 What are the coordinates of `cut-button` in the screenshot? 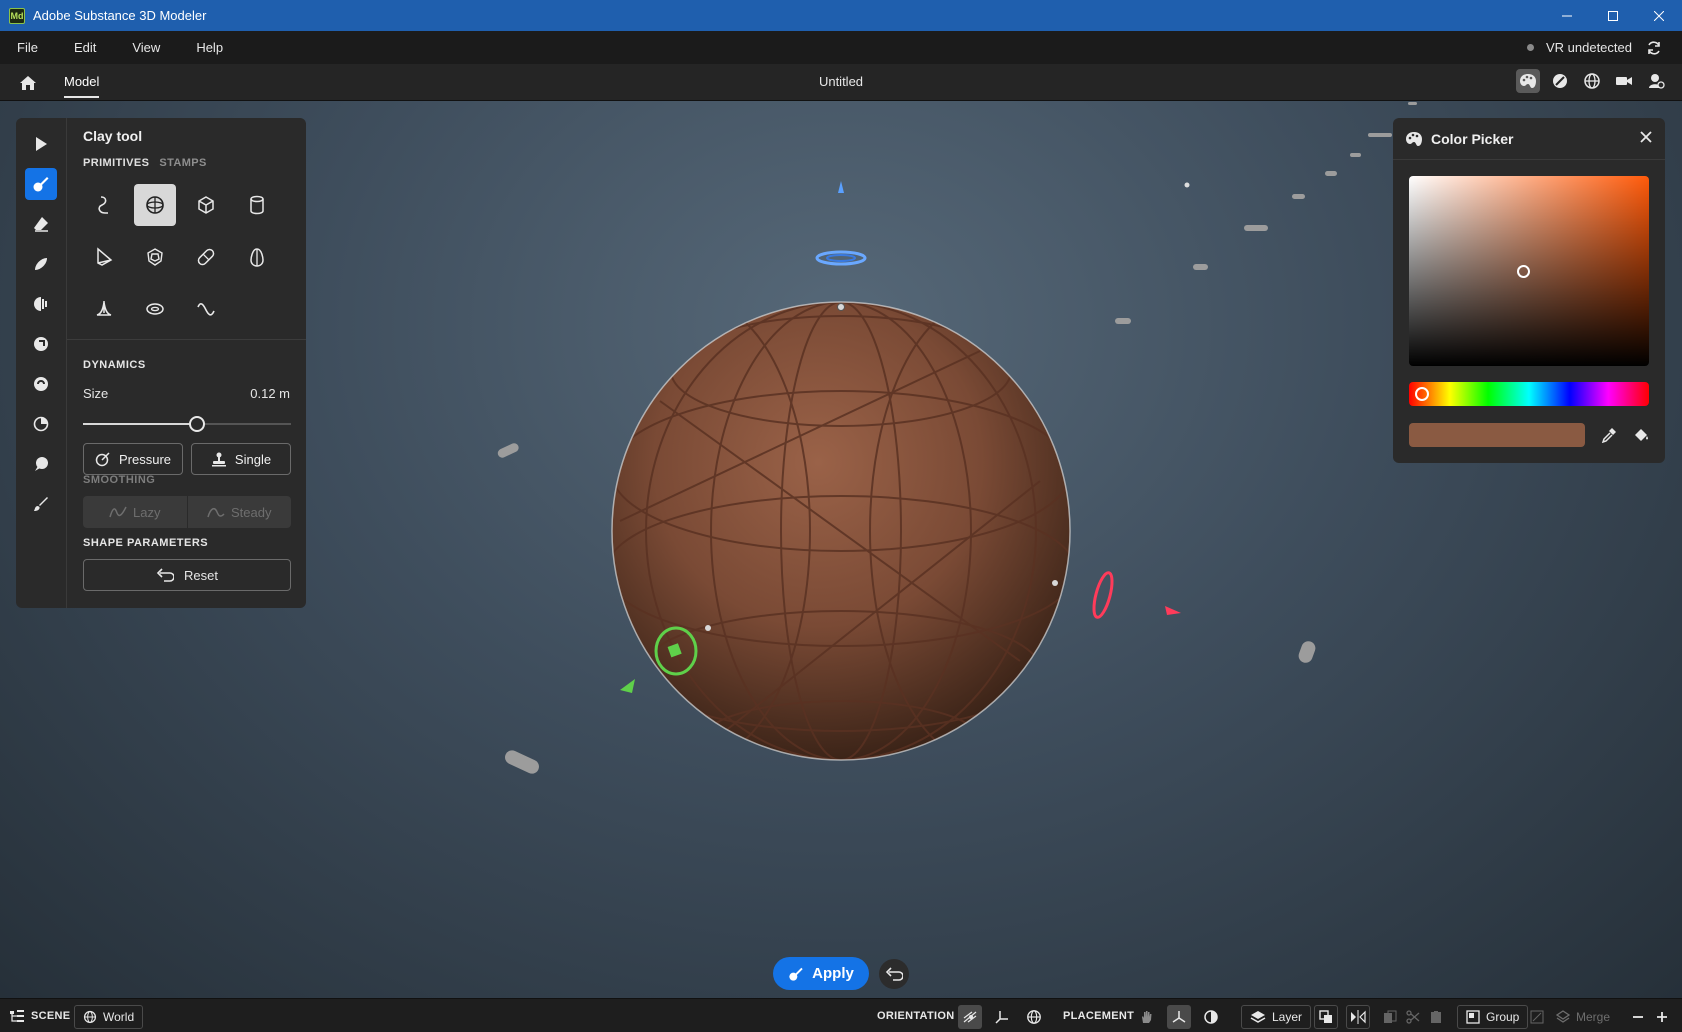 It's located at (1413, 1017).